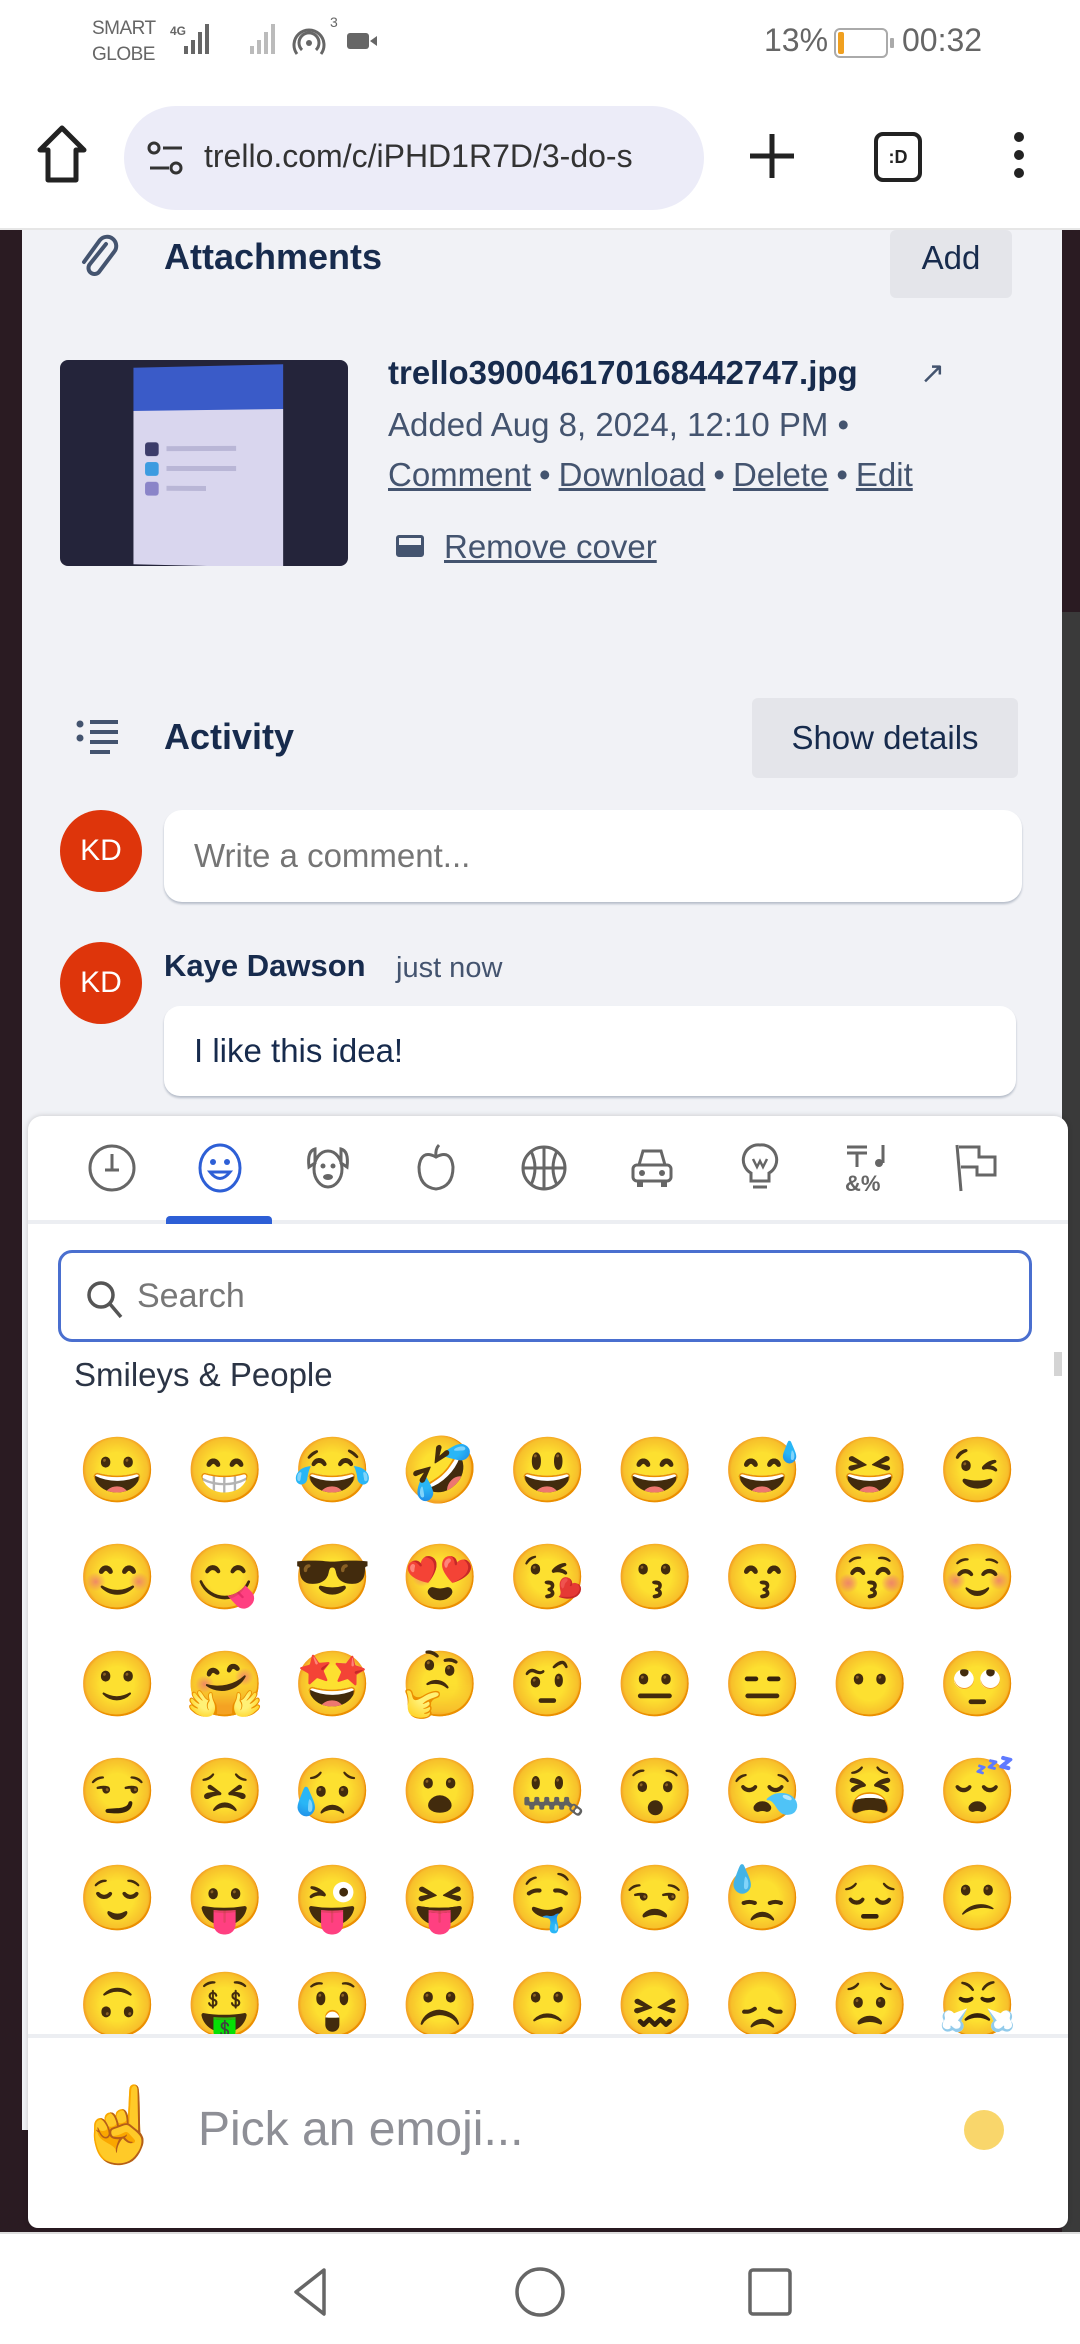  Describe the element at coordinates (226, 1994) in the screenshot. I see `emoji-cell: 🤑` at that location.